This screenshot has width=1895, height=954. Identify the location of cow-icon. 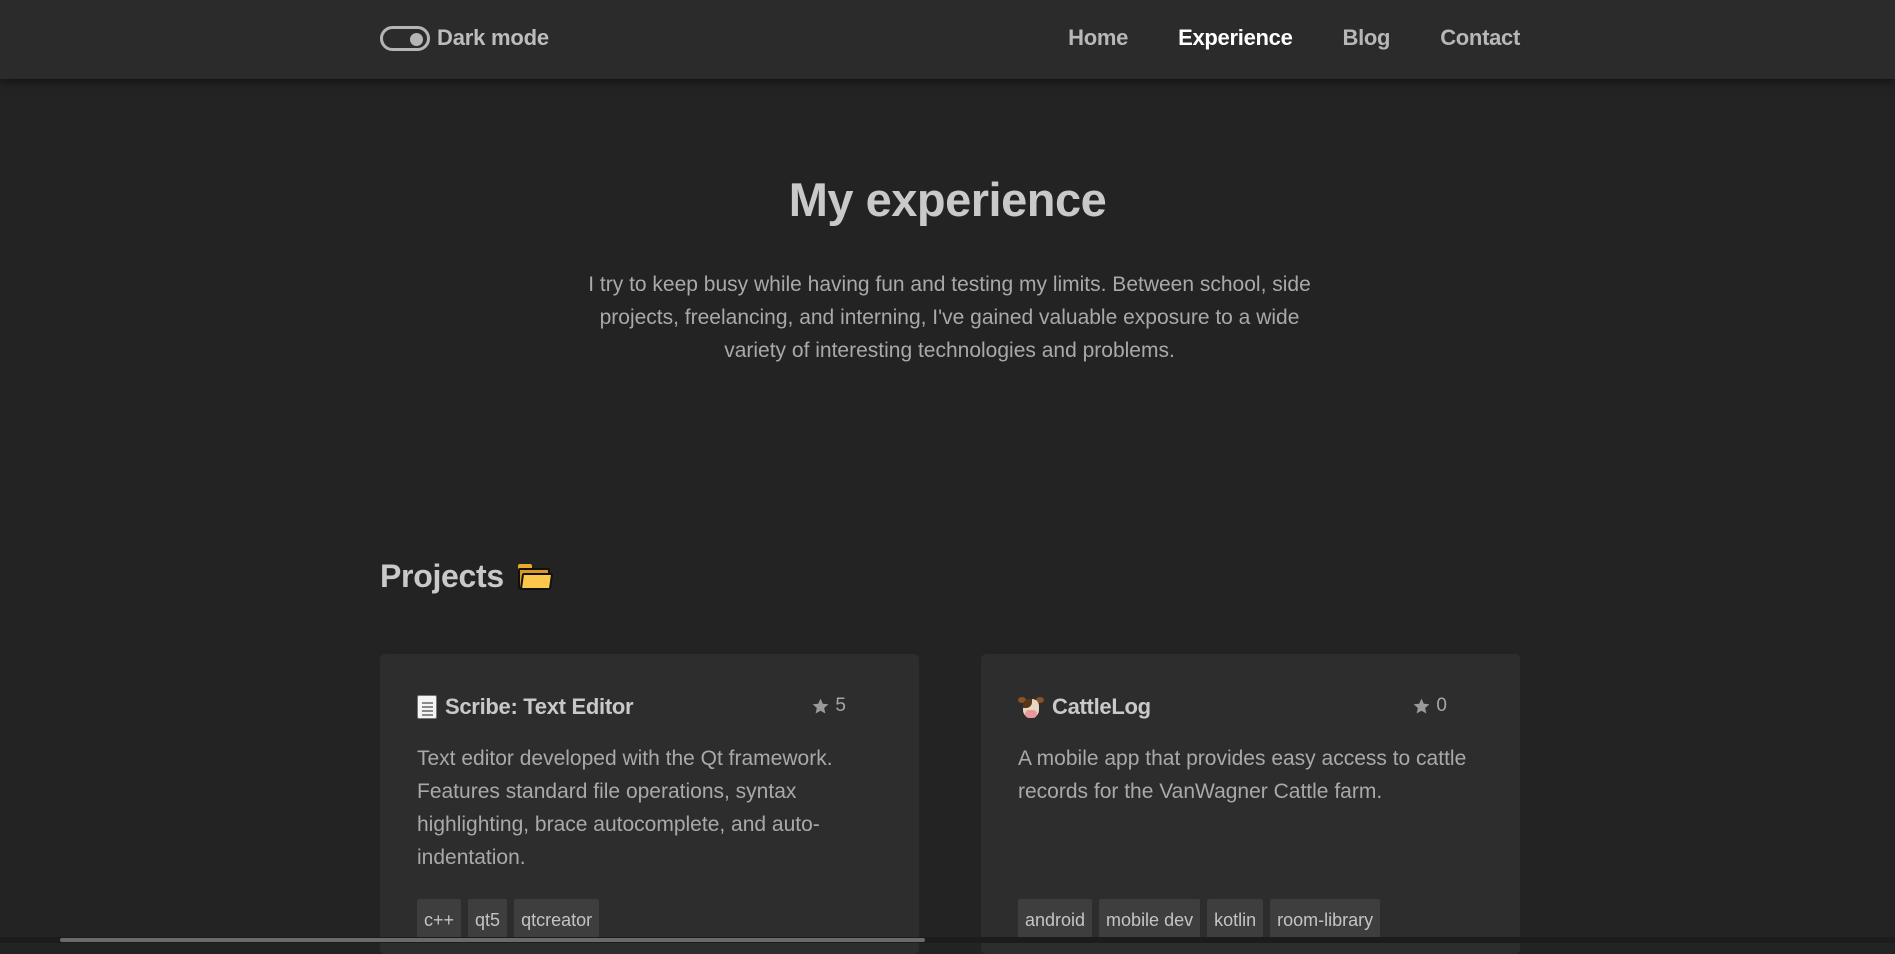
(1031, 707).